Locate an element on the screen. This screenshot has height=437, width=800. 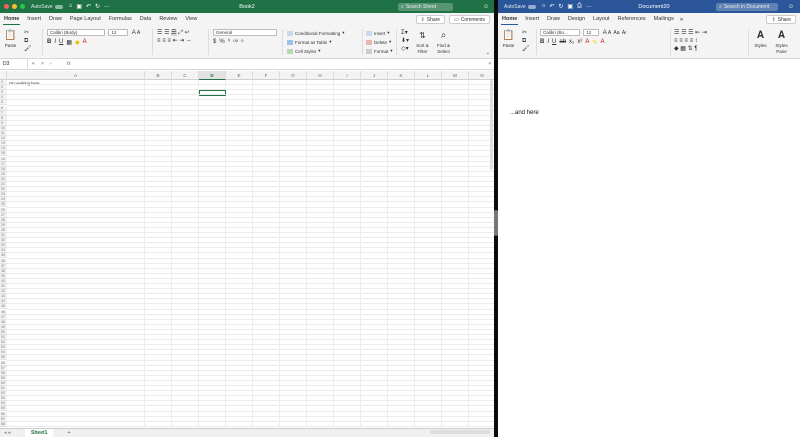
enter-icon: ✓ is located at coordinates (51, 64).